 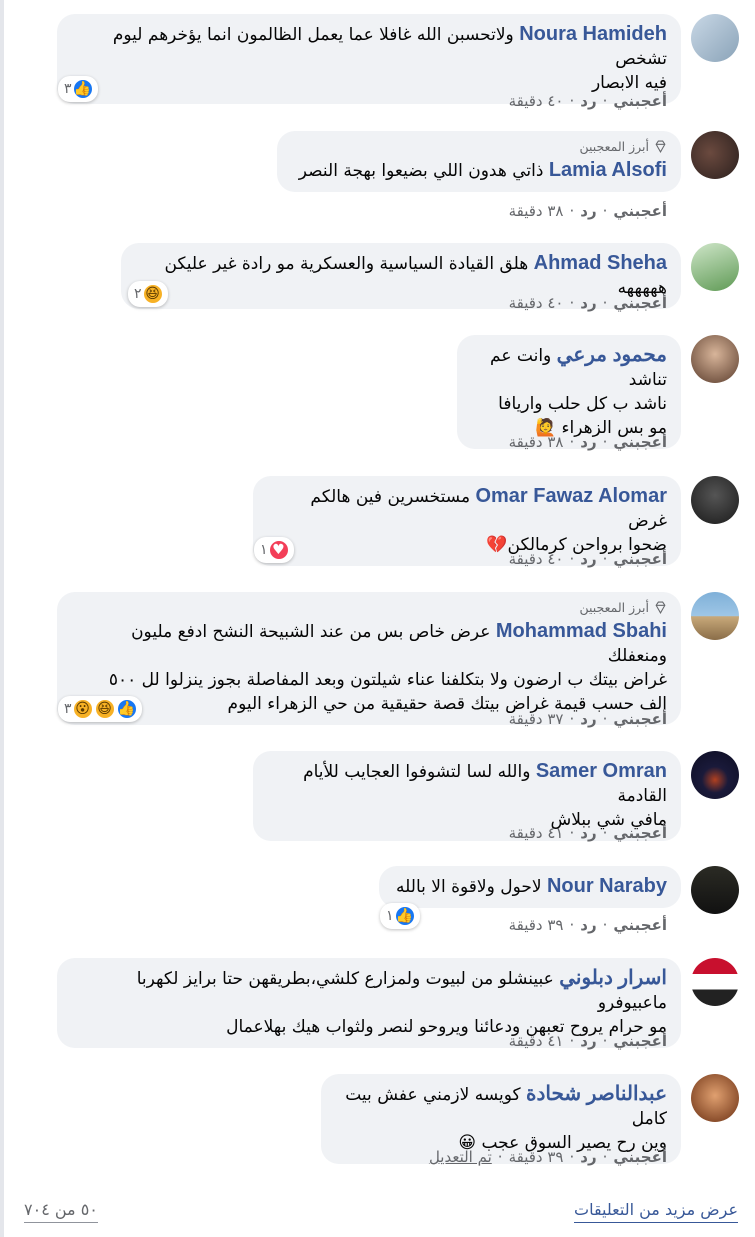 What do you see at coordinates (571, 496) in the screenshot?
I see `commenter-name: Omar Fawaz Alomar` at bounding box center [571, 496].